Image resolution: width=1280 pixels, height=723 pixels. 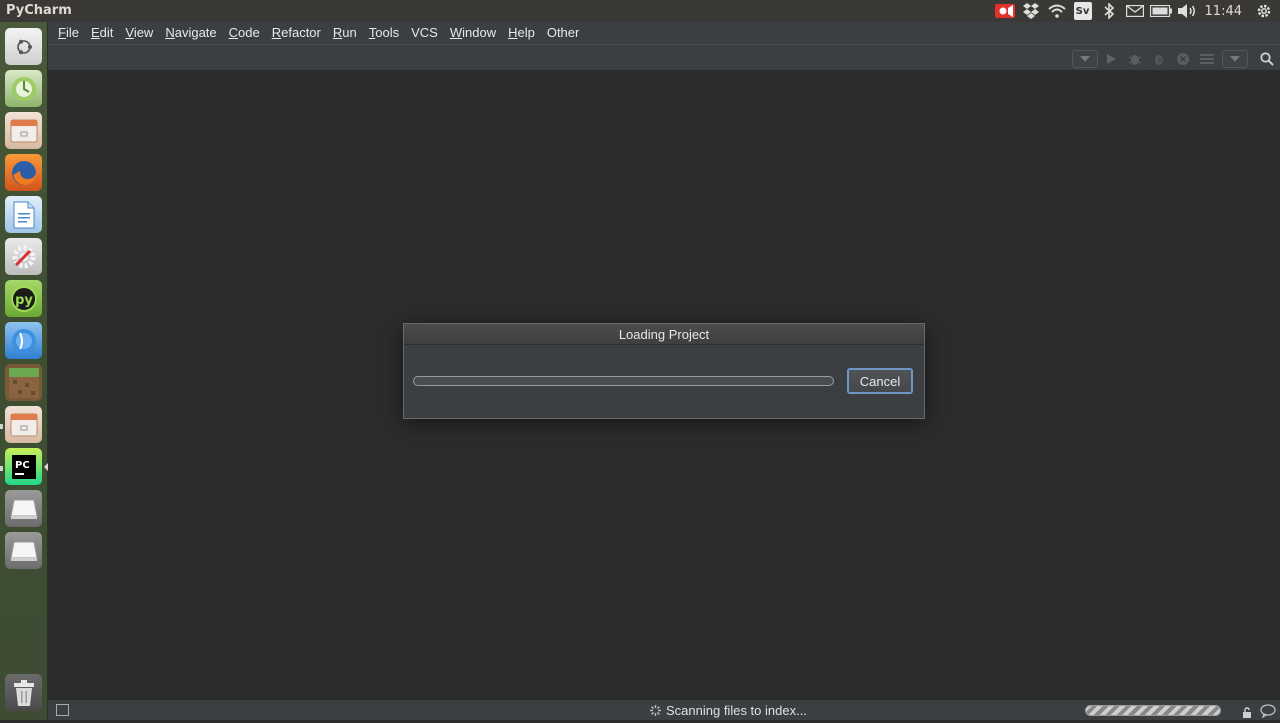 I want to click on svg-text: py, so click(x=24, y=300).